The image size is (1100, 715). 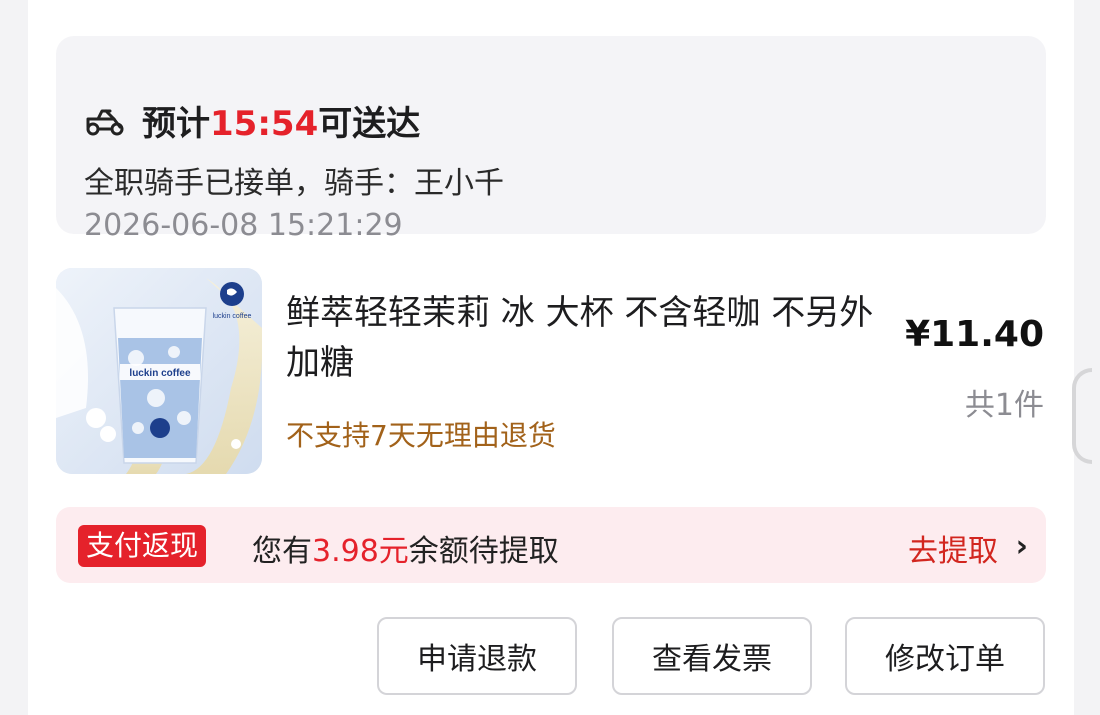 What do you see at coordinates (360, 551) in the screenshot?
I see `cashback-amount: 3.98元` at bounding box center [360, 551].